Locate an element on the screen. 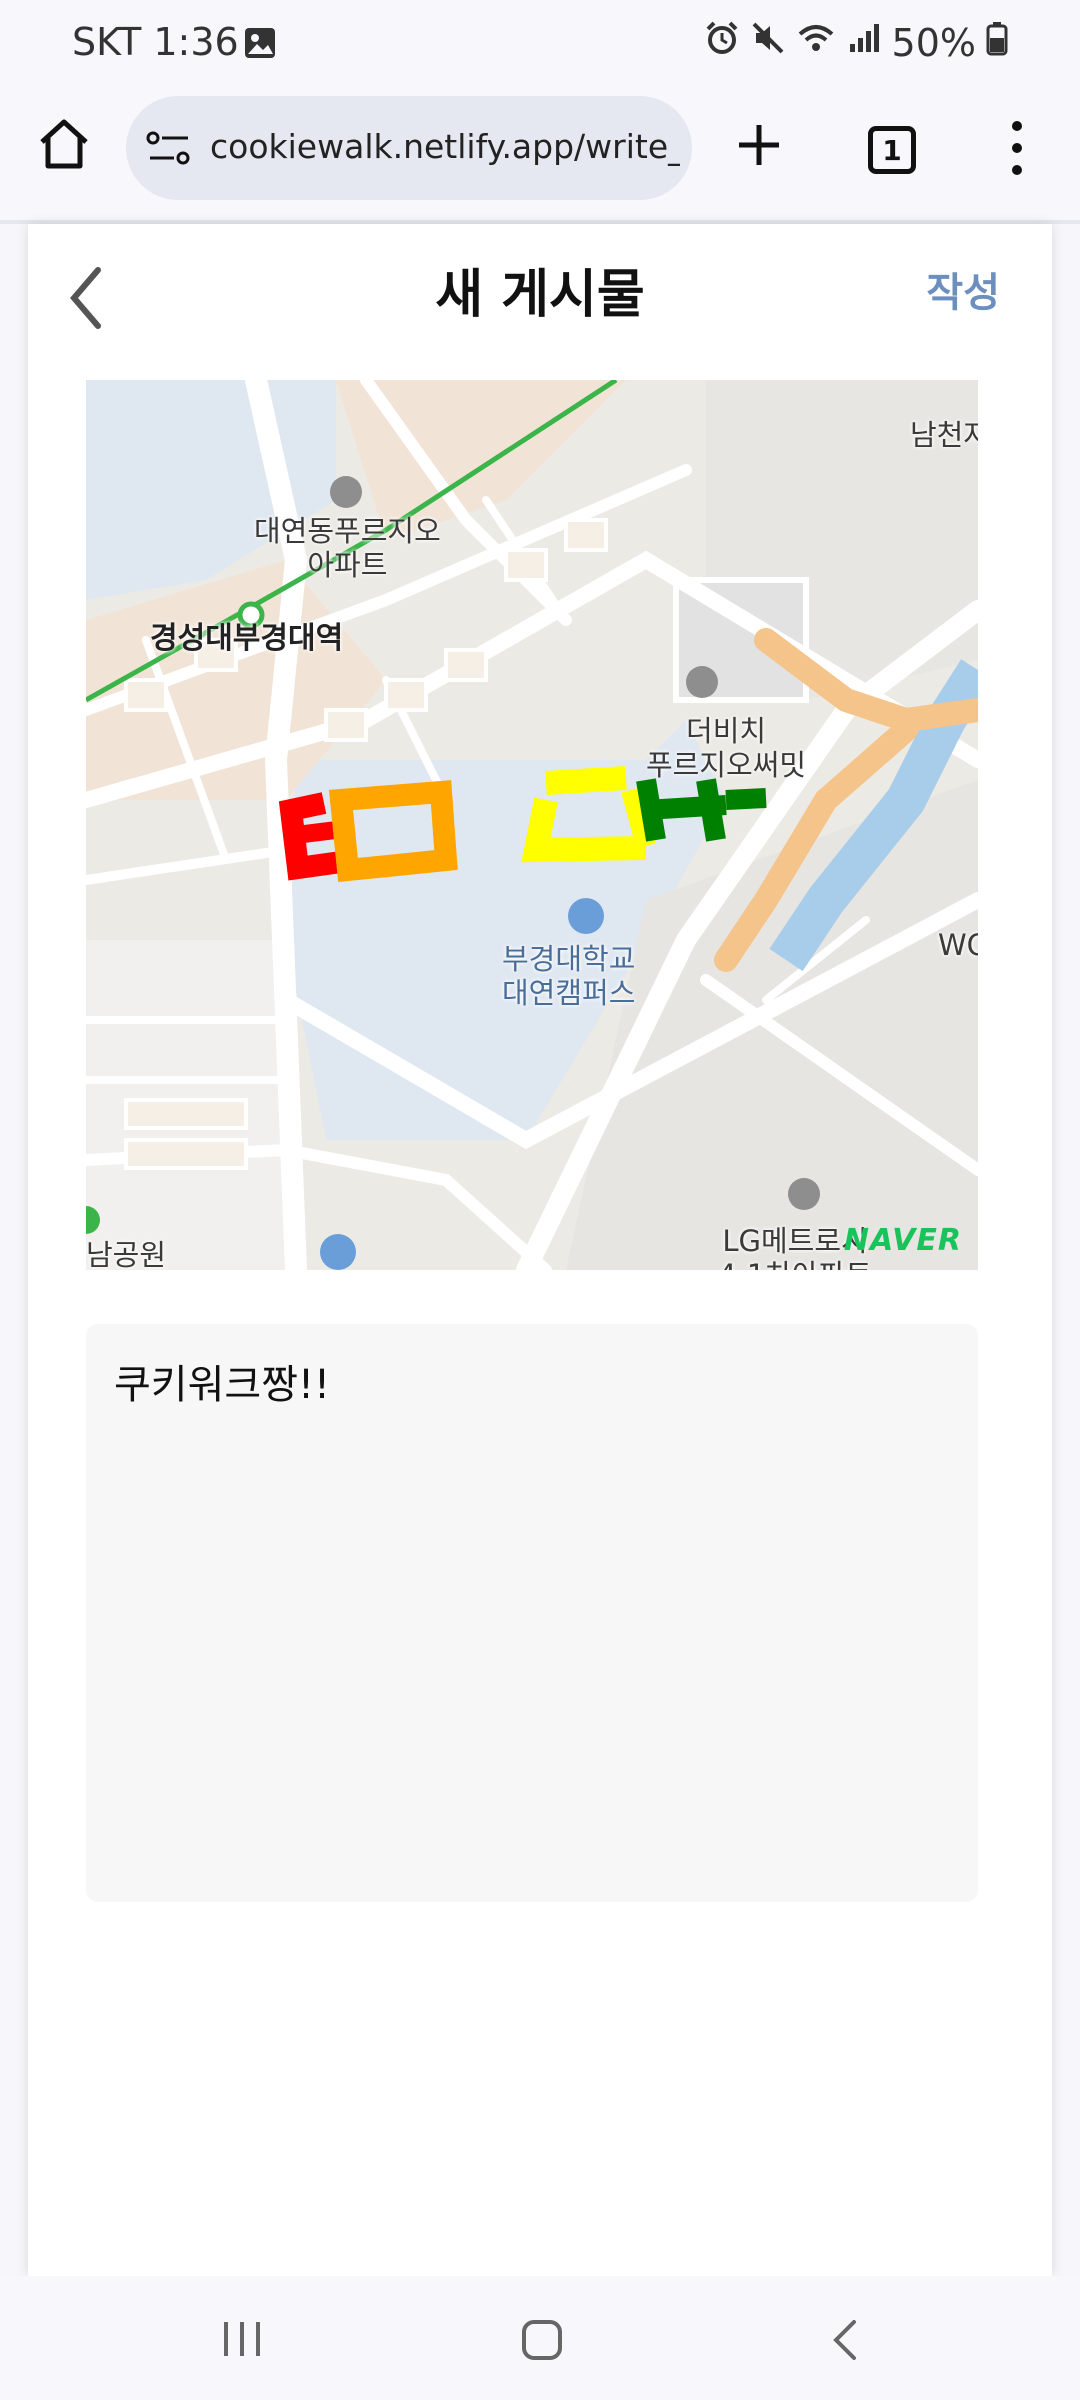 Image resolution: width=1080 pixels, height=2400 pixels. tab-count-button: 1 is located at coordinates (892, 150).